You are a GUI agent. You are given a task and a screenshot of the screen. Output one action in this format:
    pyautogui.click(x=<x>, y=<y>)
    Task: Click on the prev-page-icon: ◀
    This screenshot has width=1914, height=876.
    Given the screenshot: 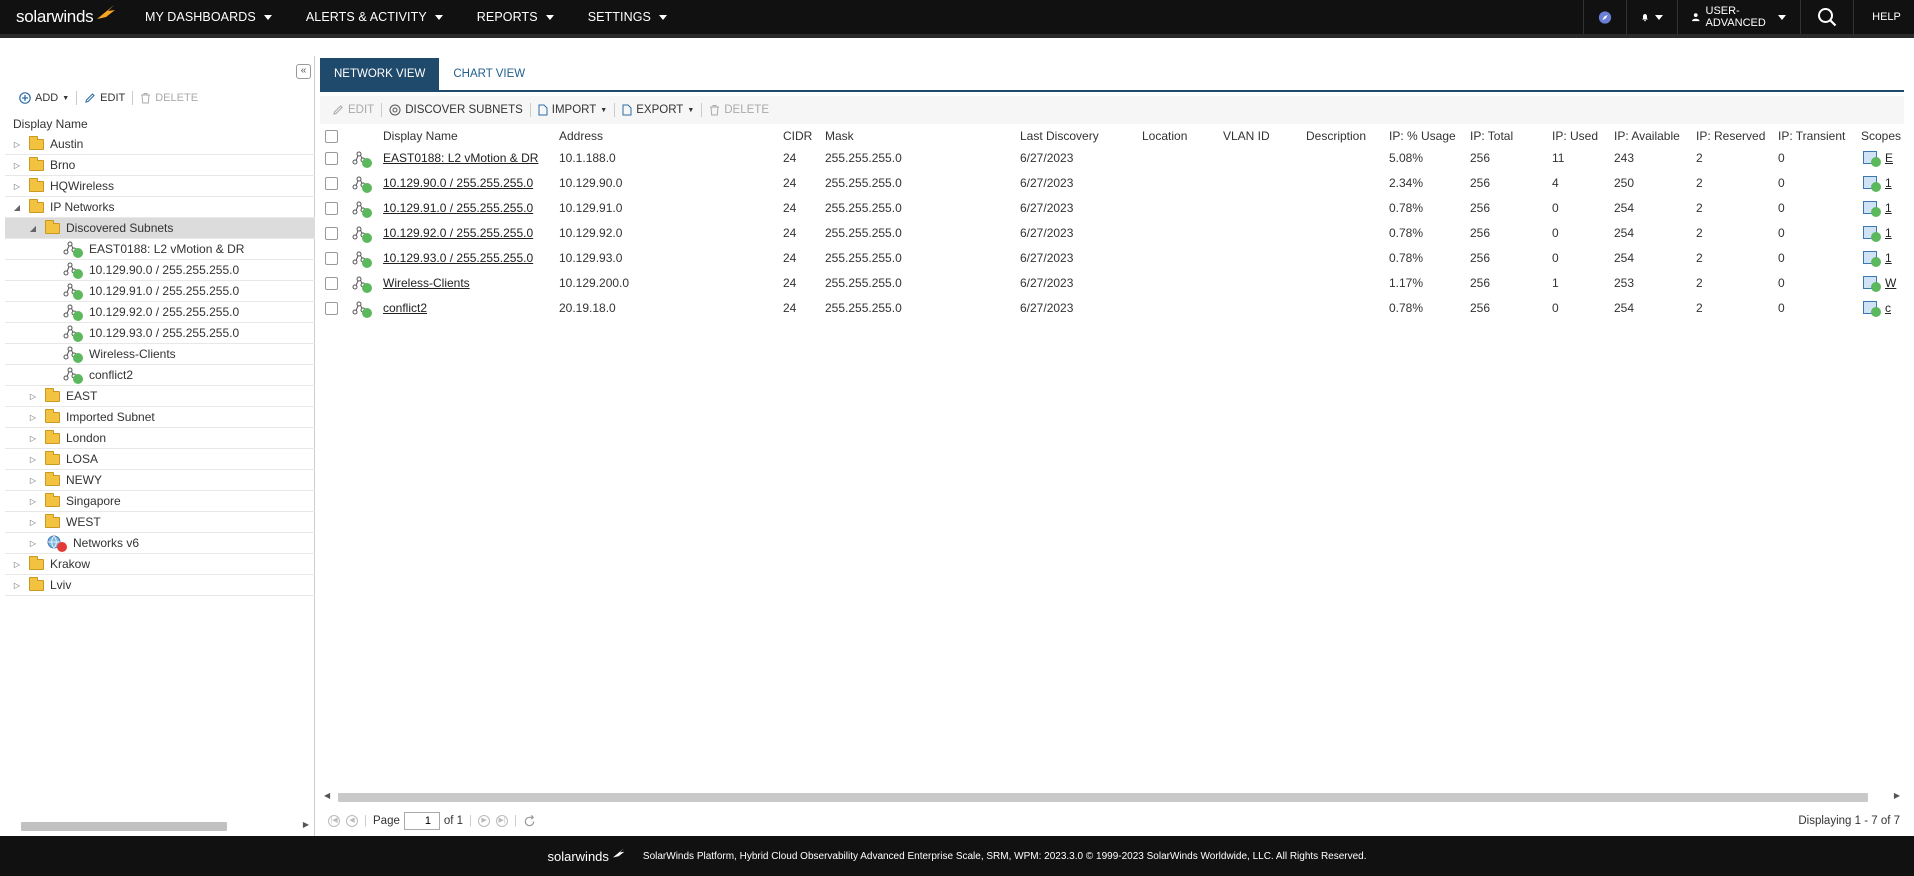 What is the action you would take?
    pyautogui.click(x=352, y=821)
    